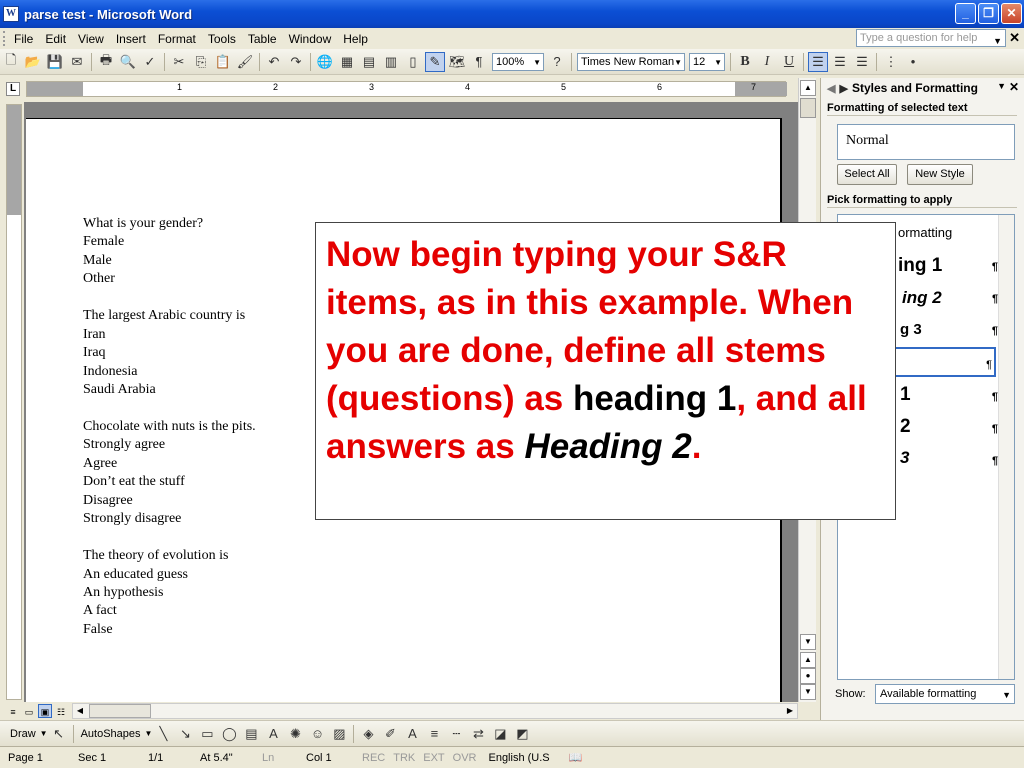 This screenshot has width=1024, height=768. What do you see at coordinates (273, 734) in the screenshot?
I see `wordart-icon: A` at bounding box center [273, 734].